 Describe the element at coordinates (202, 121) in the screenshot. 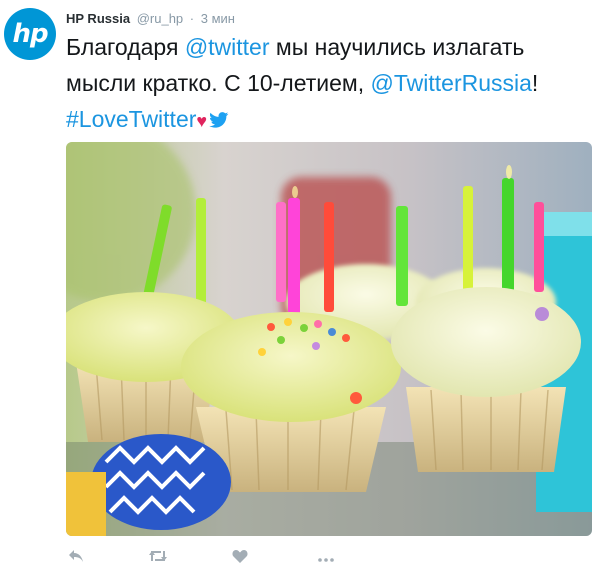

I see `heart-emoji-icon: ♥` at that location.